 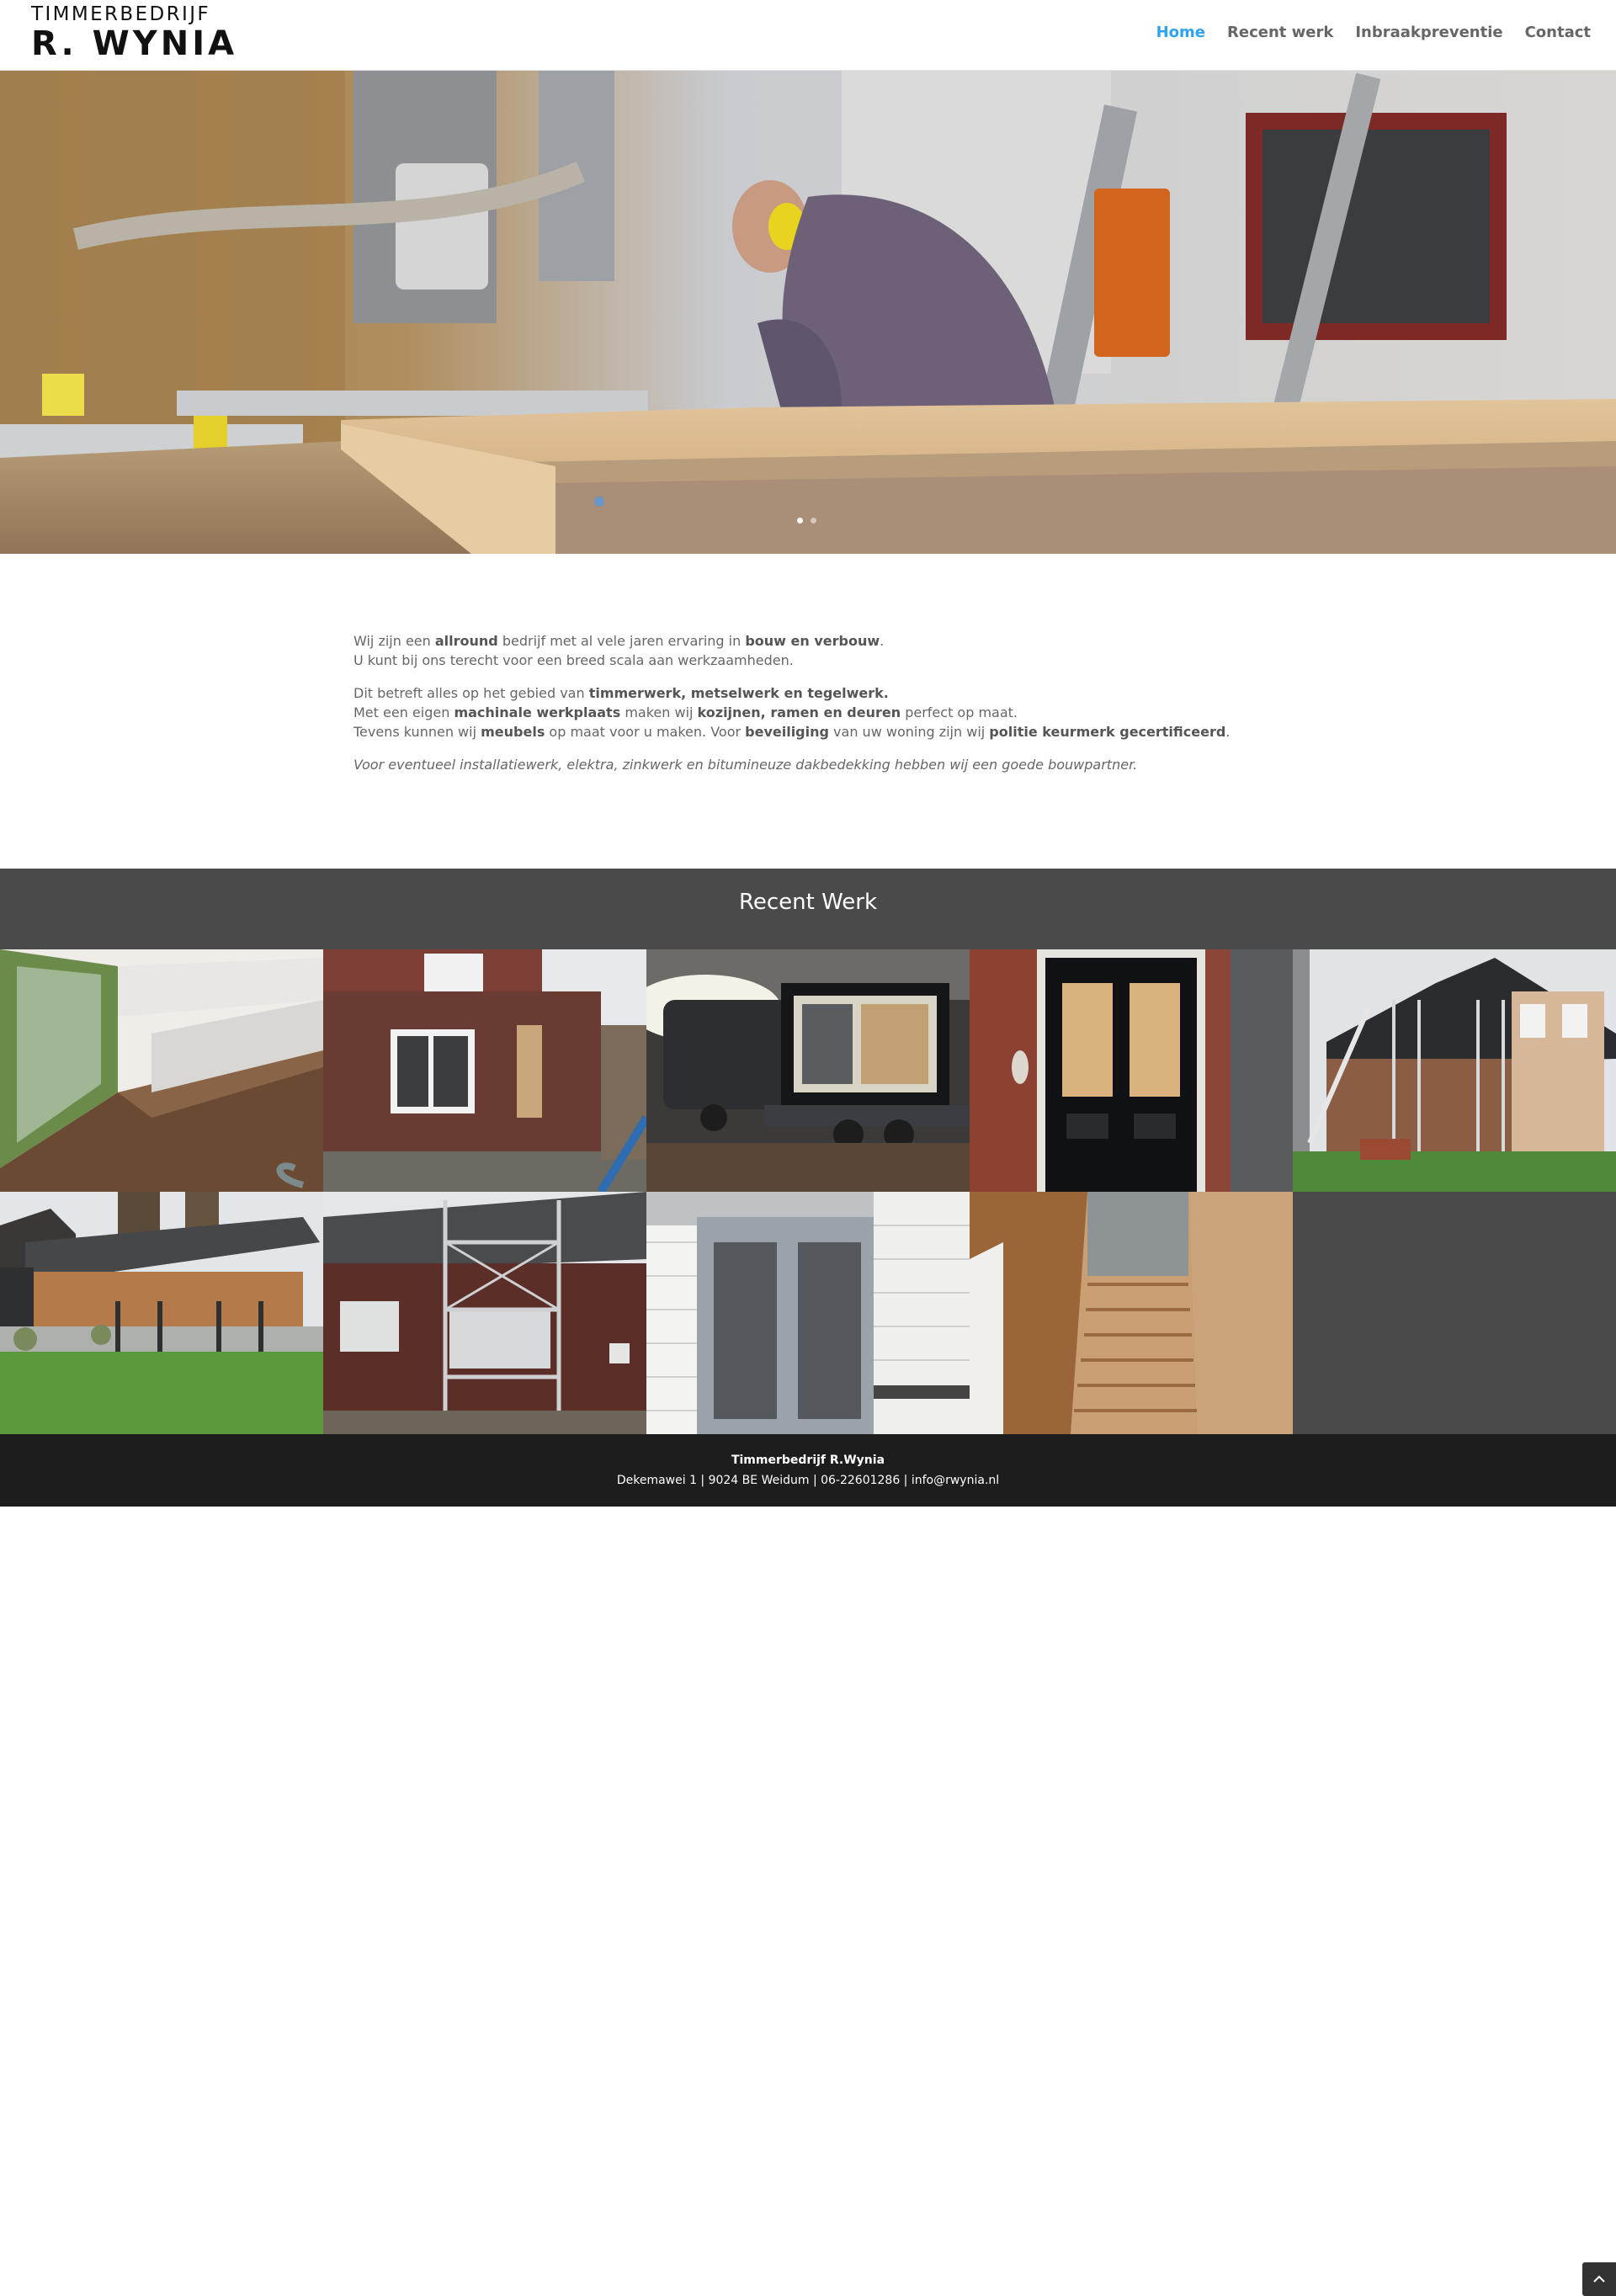 I want to click on logo: TIMMERBEDRIJF R. WYNIA, so click(x=144, y=33).